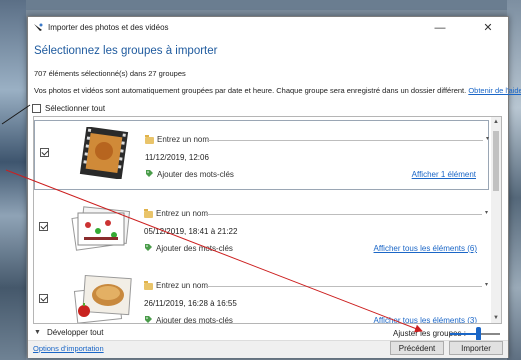 The width and height of the screenshot is (521, 360). What do you see at coordinates (514, 180) in the screenshot?
I see `desktop-background-right` at bounding box center [514, 180].